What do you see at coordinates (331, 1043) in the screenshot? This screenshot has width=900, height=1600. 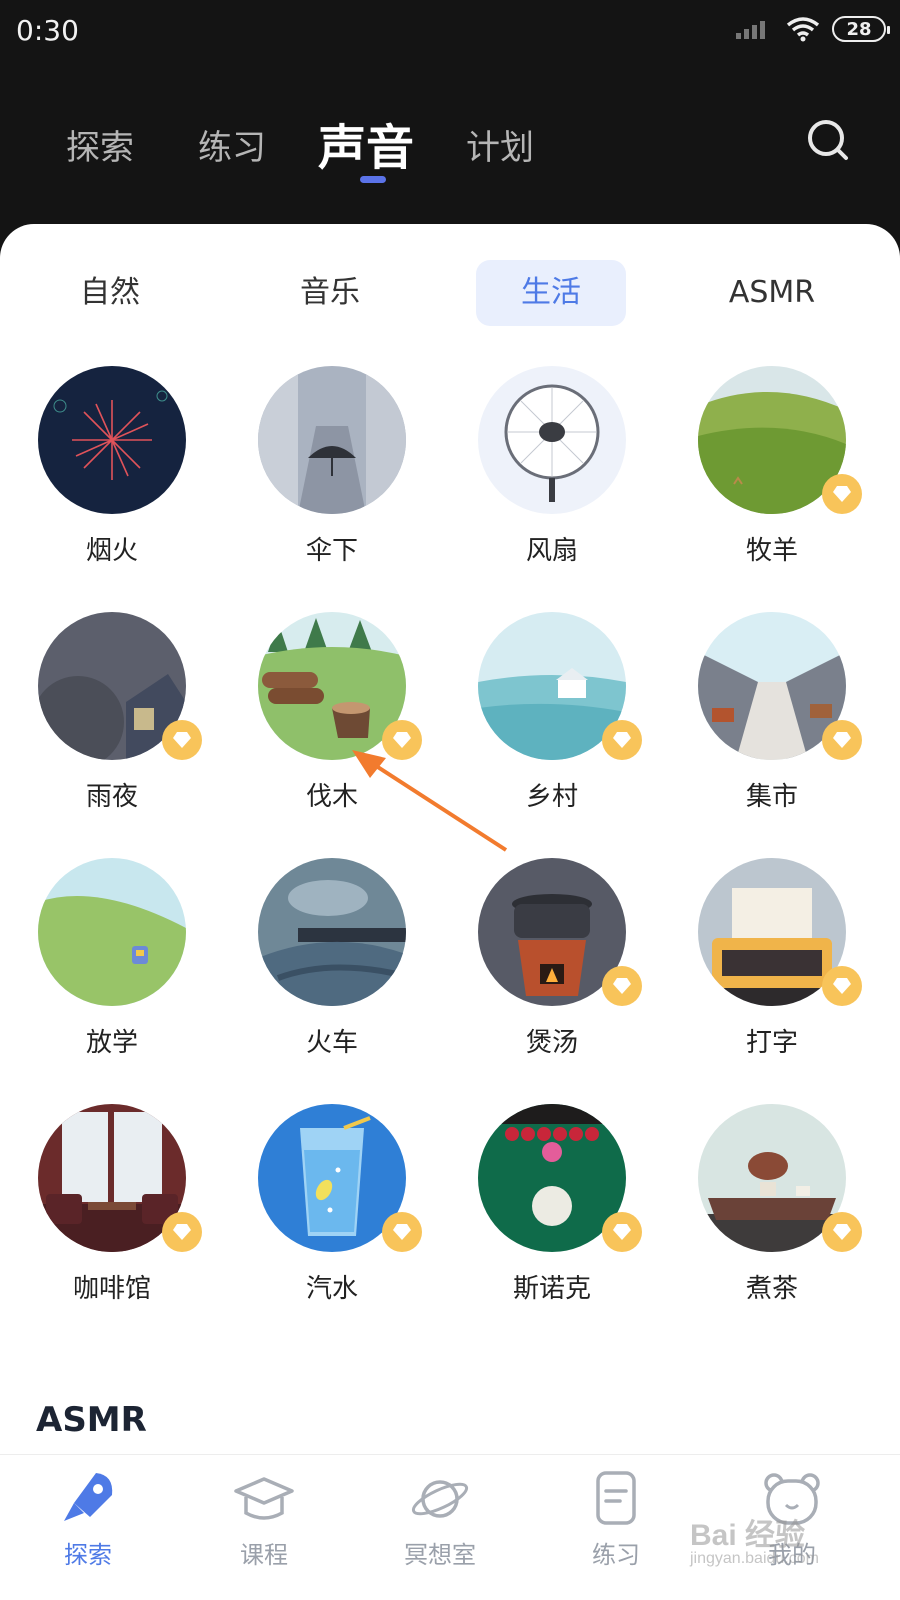 I see `sound-label: 火车` at bounding box center [331, 1043].